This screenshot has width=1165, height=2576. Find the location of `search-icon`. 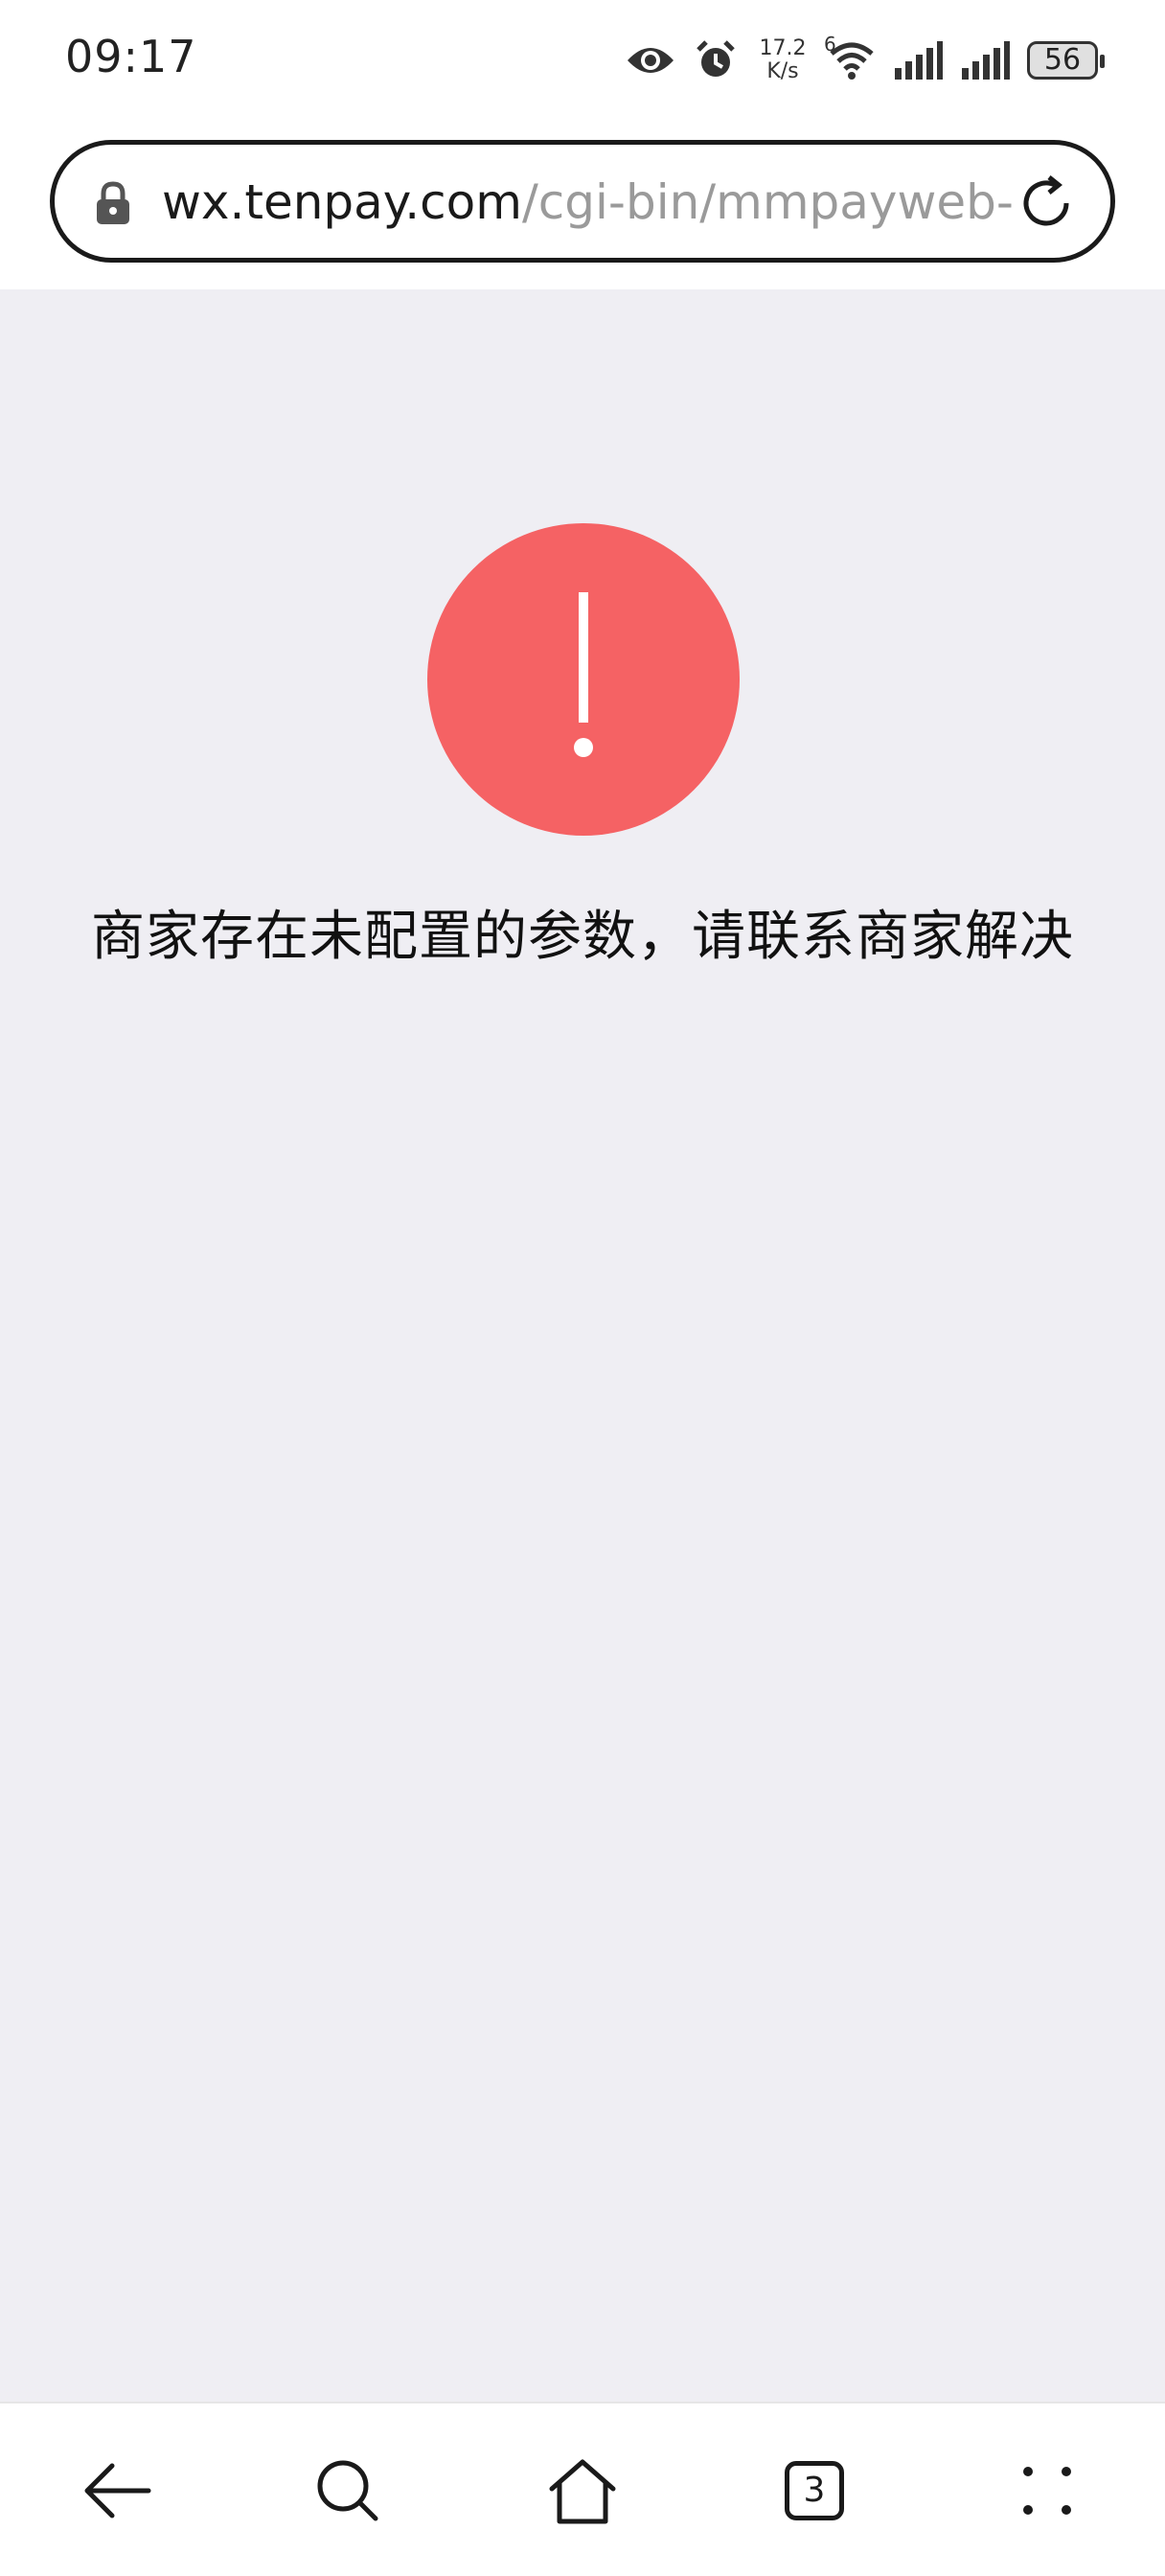

search-icon is located at coordinates (348, 2490).